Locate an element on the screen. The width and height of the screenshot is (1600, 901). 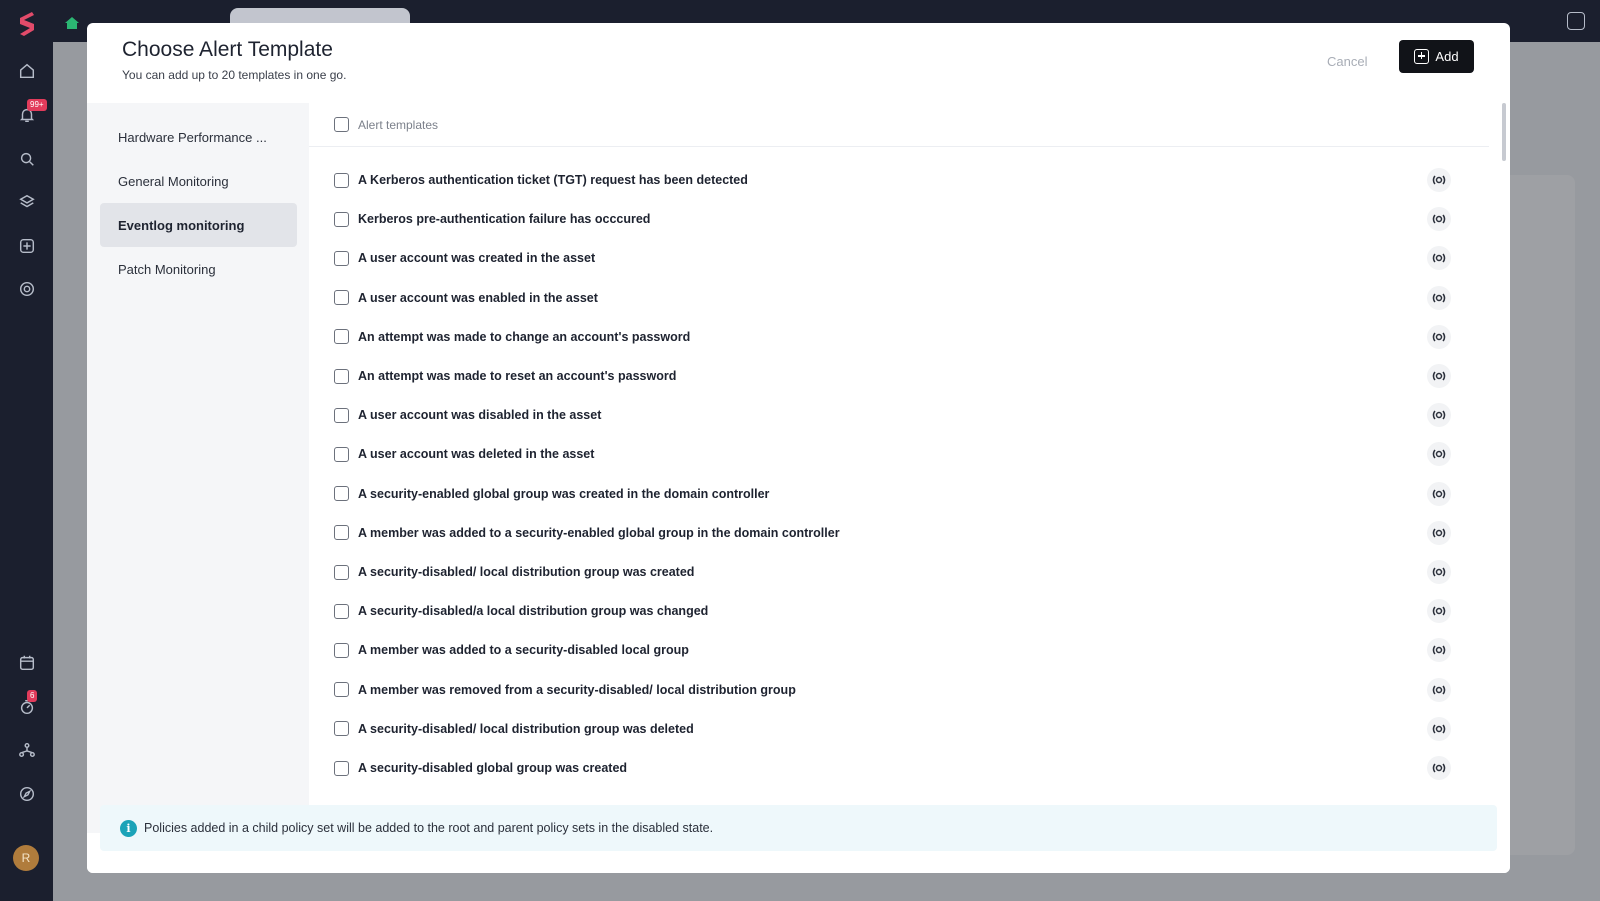
select-all-checkbox is located at coordinates (341, 124).